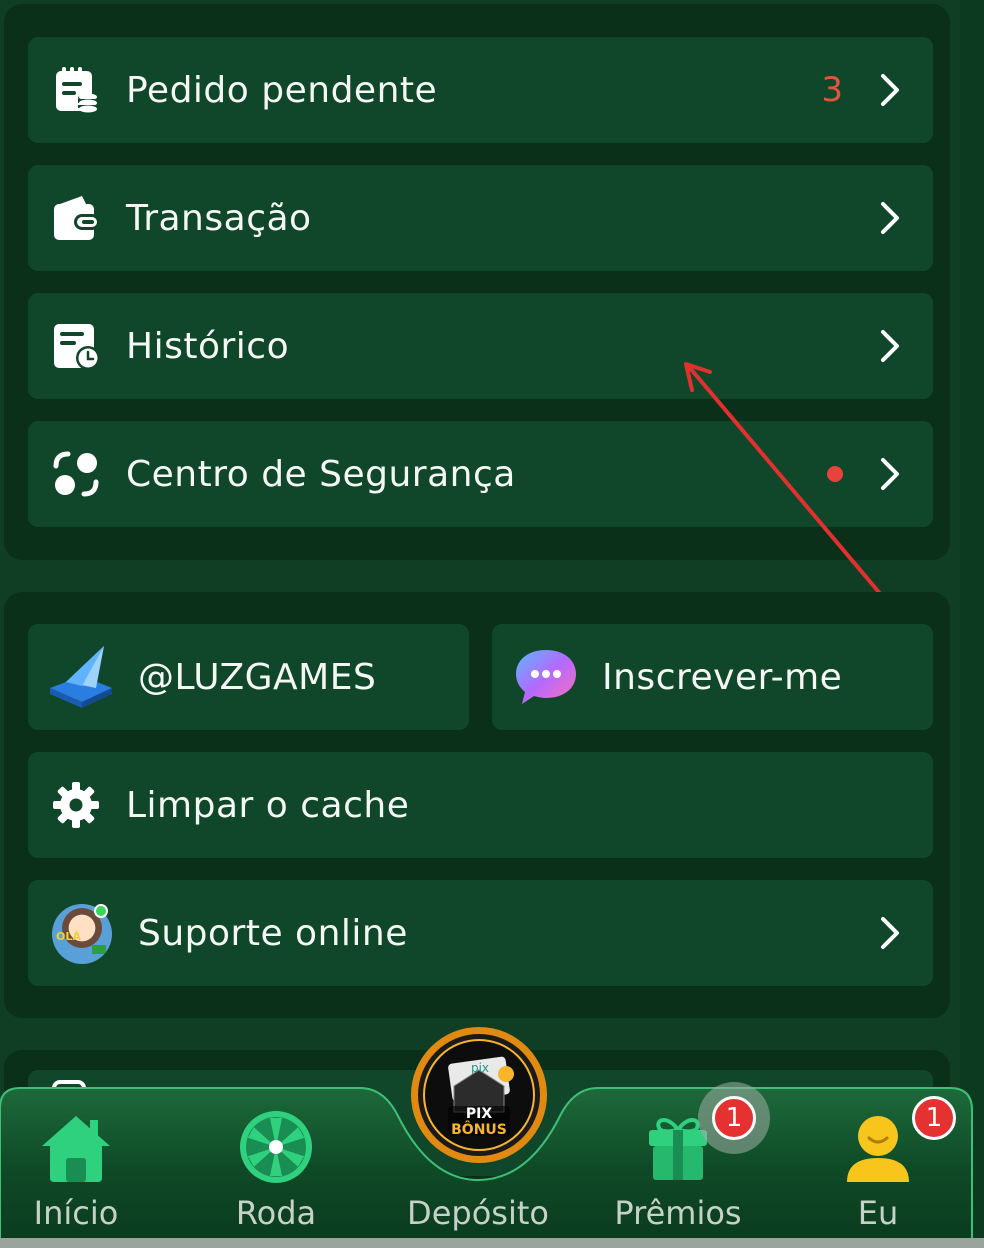  Describe the element at coordinates (77, 218) in the screenshot. I see `wallet-icon` at that location.